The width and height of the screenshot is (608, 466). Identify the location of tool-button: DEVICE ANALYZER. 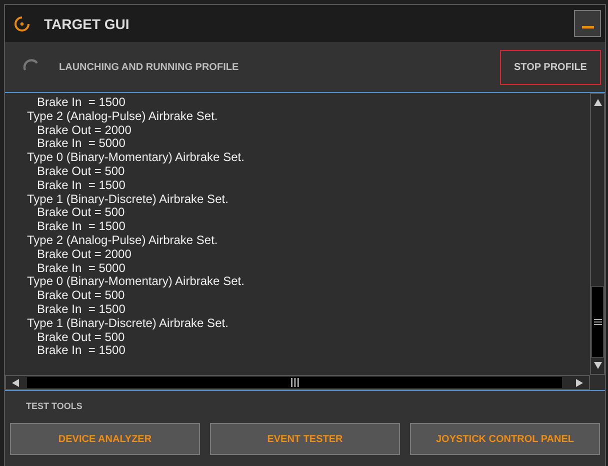
(105, 439).